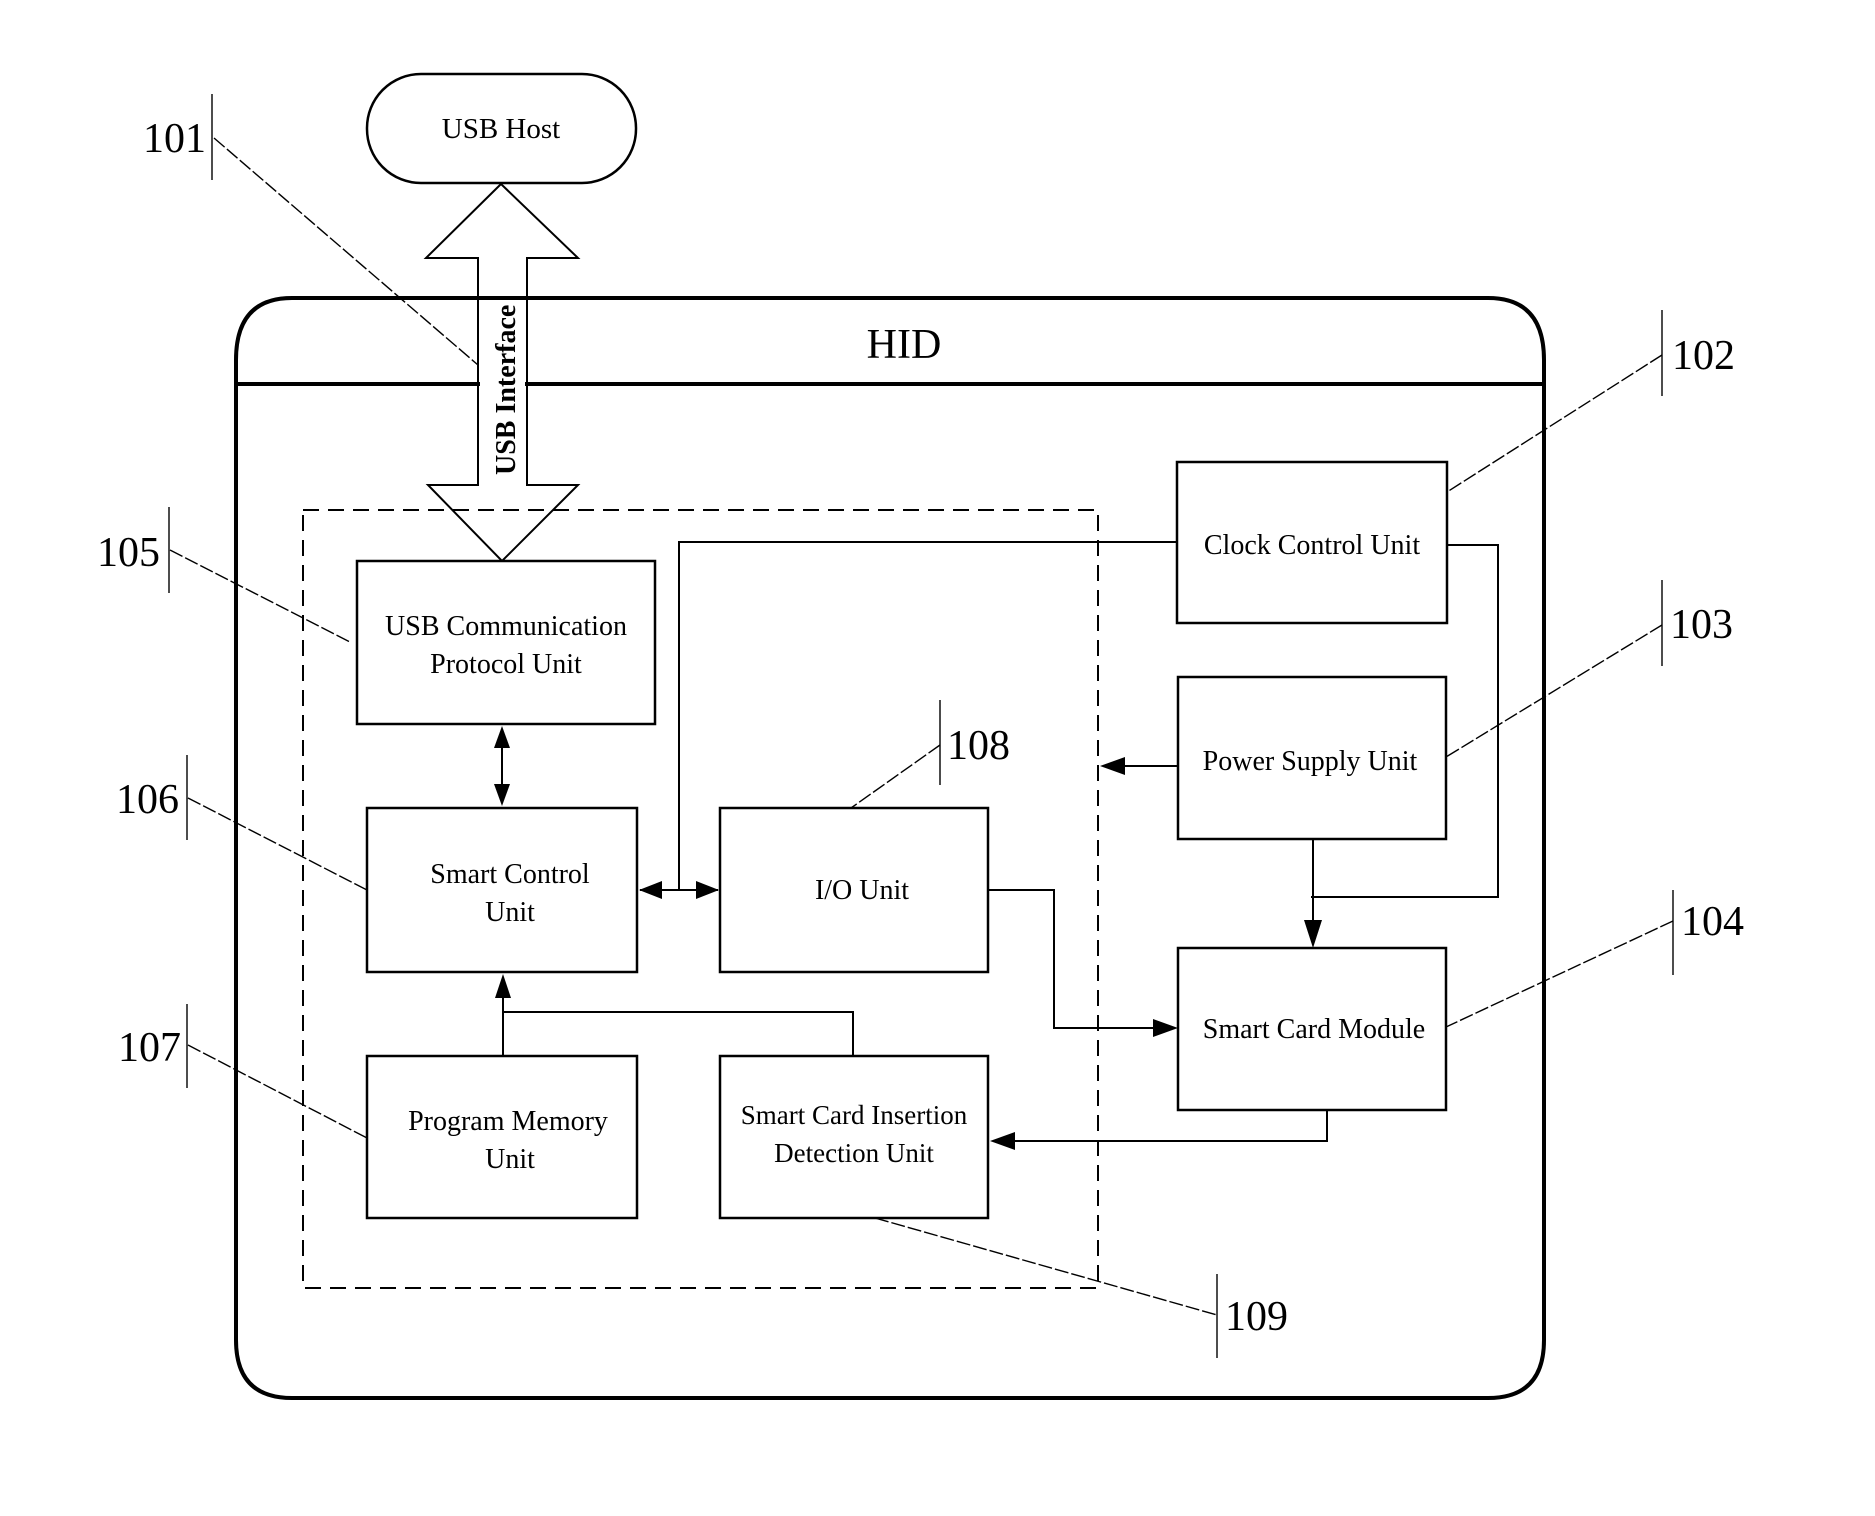 Image resolution: width=1875 pixels, height=1516 pixels. Describe the element at coordinates (978, 746) in the screenshot. I see `ref-108: 108` at that location.